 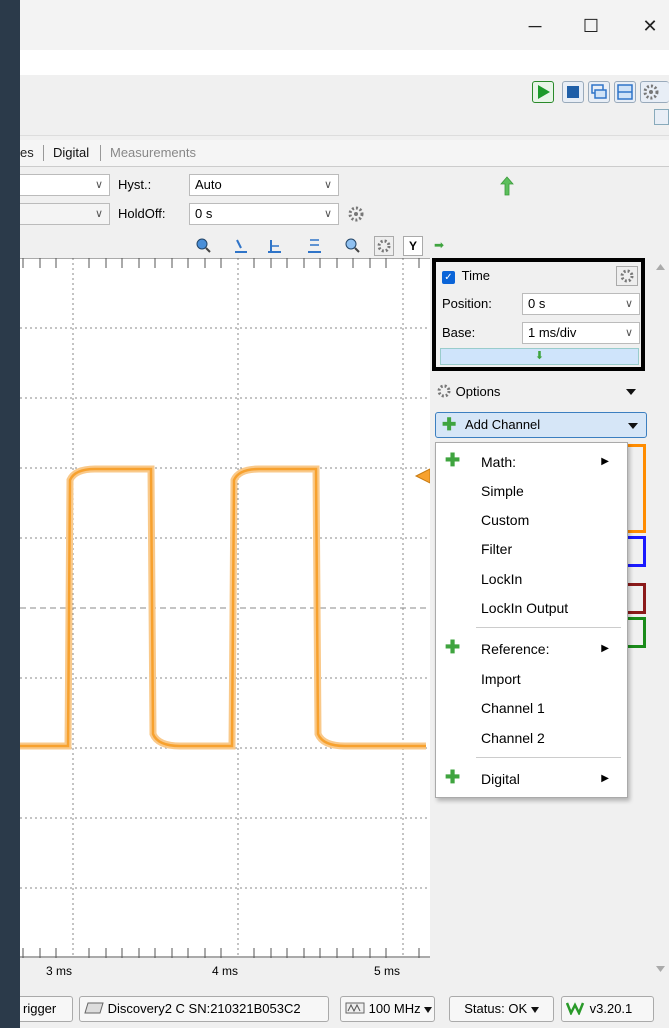 I want to click on hyst-value: Auto, so click(x=208, y=184).